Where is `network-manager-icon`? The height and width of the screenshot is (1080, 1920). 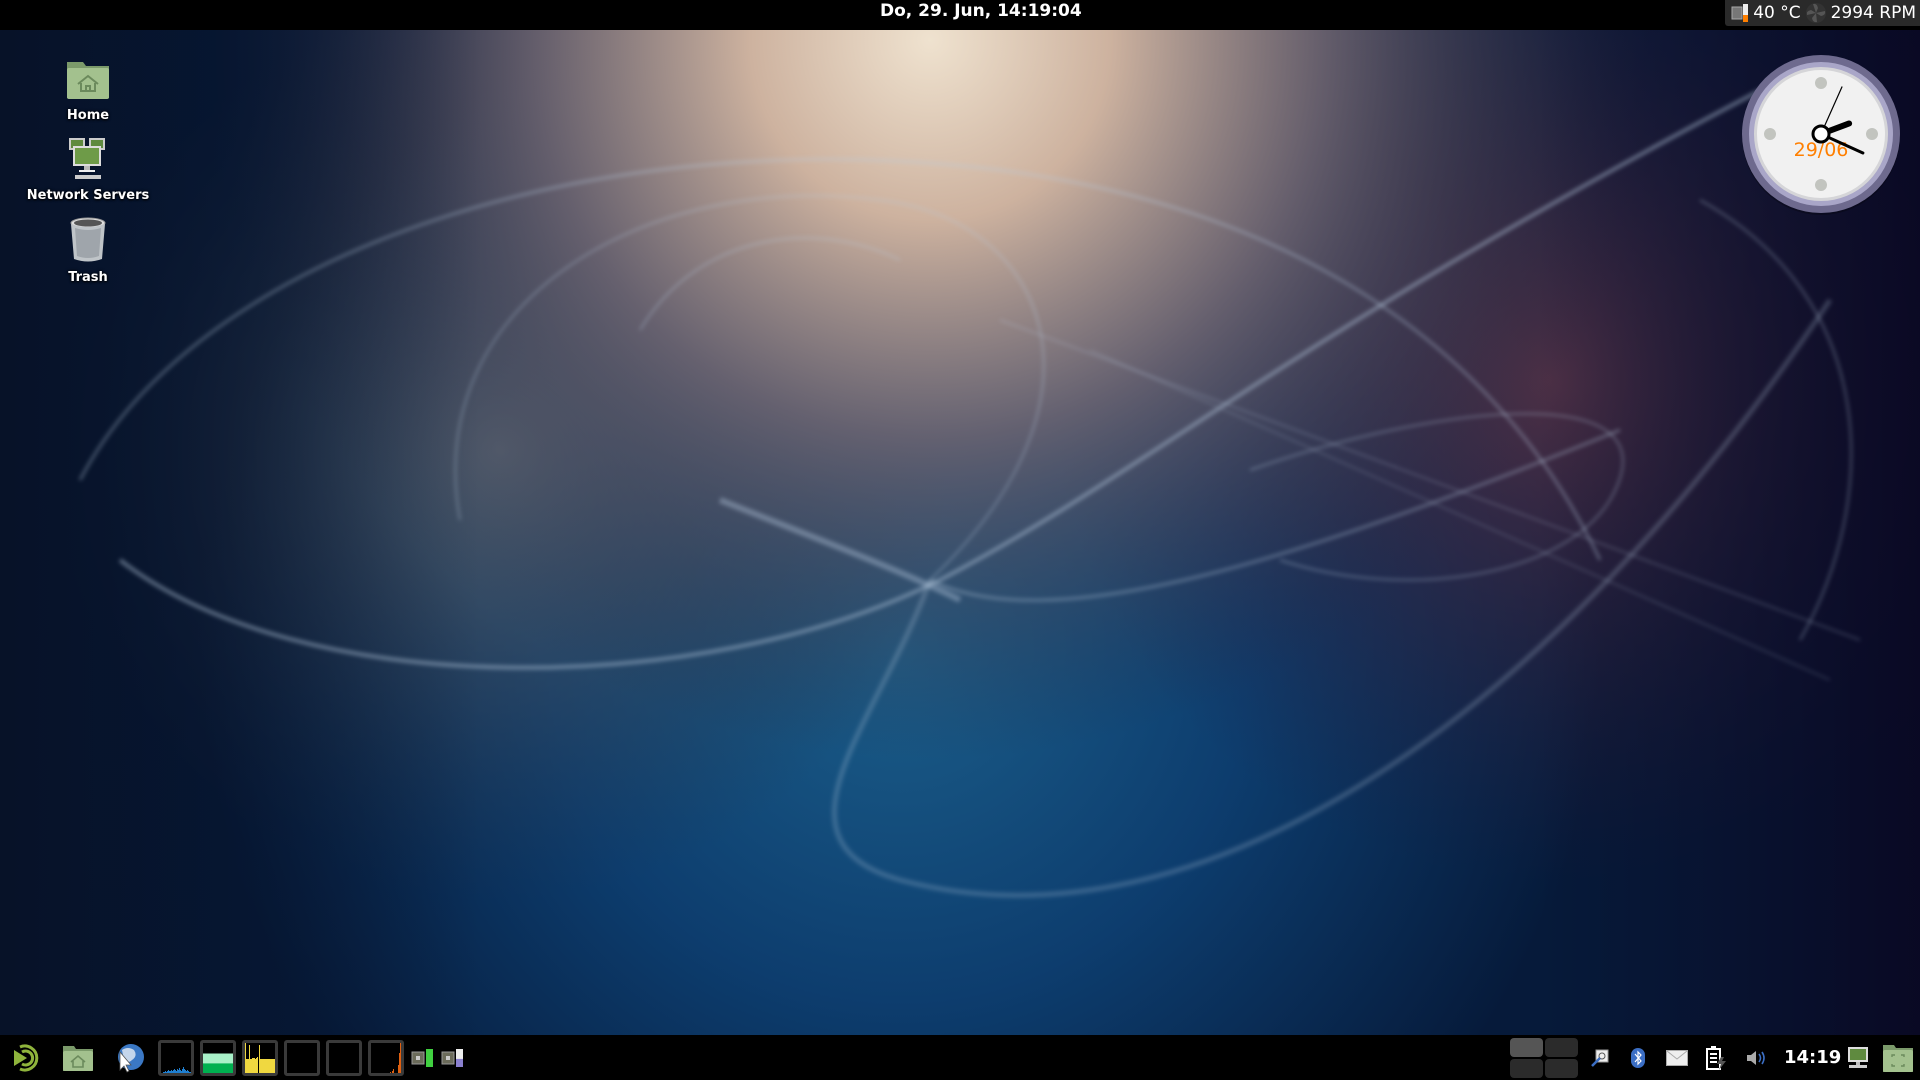 network-manager-icon is located at coordinates (1600, 1058).